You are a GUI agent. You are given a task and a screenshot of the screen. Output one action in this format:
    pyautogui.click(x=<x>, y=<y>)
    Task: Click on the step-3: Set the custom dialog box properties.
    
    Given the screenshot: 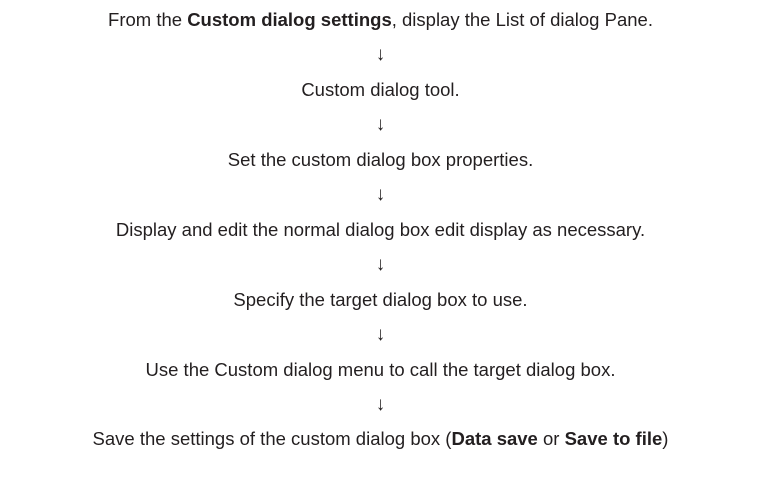 What is the action you would take?
    pyautogui.click(x=380, y=159)
    